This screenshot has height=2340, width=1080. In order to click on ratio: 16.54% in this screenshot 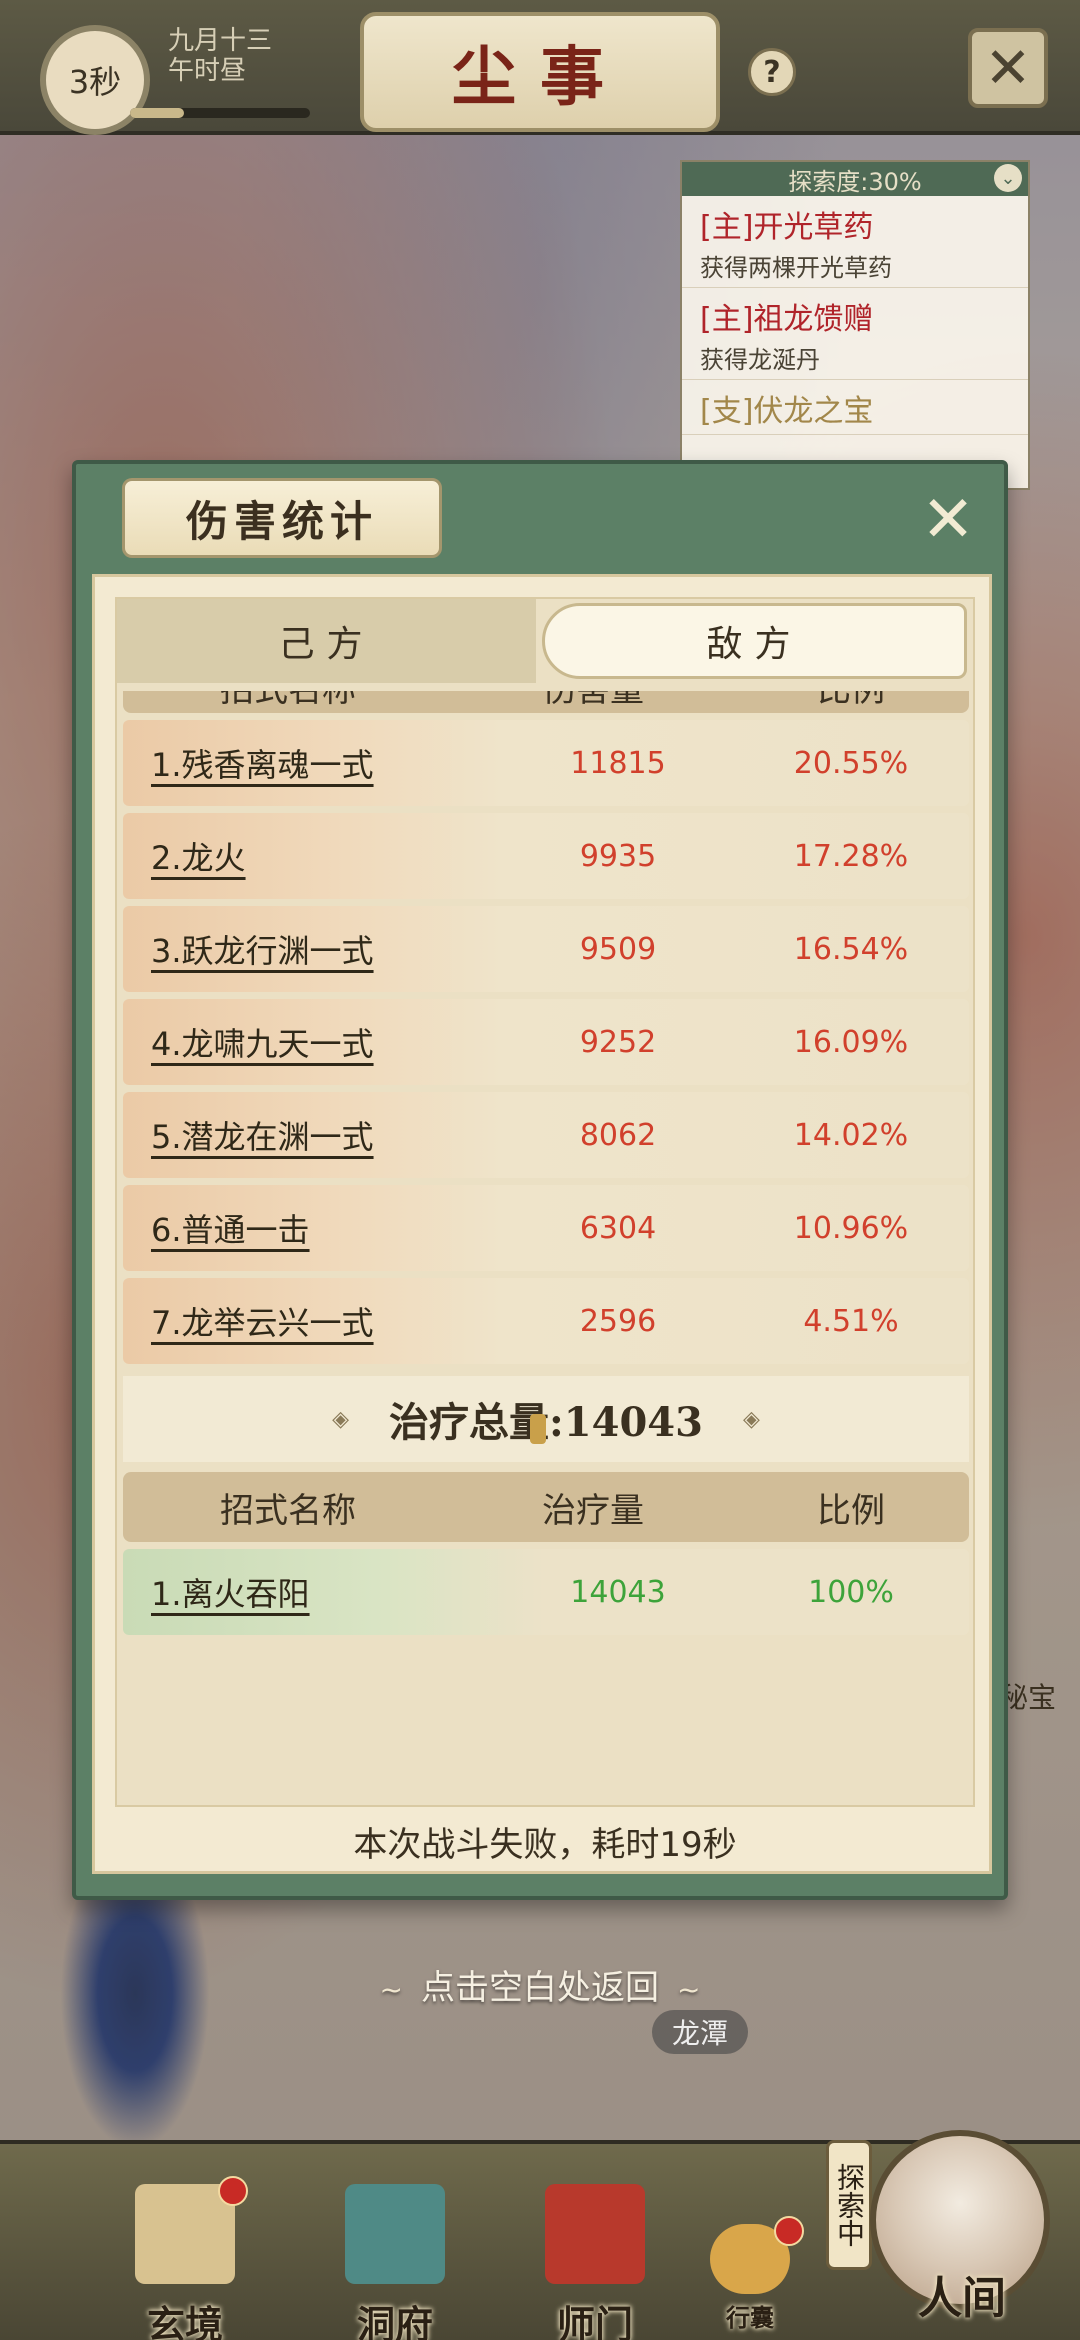, I will do `click(851, 949)`.